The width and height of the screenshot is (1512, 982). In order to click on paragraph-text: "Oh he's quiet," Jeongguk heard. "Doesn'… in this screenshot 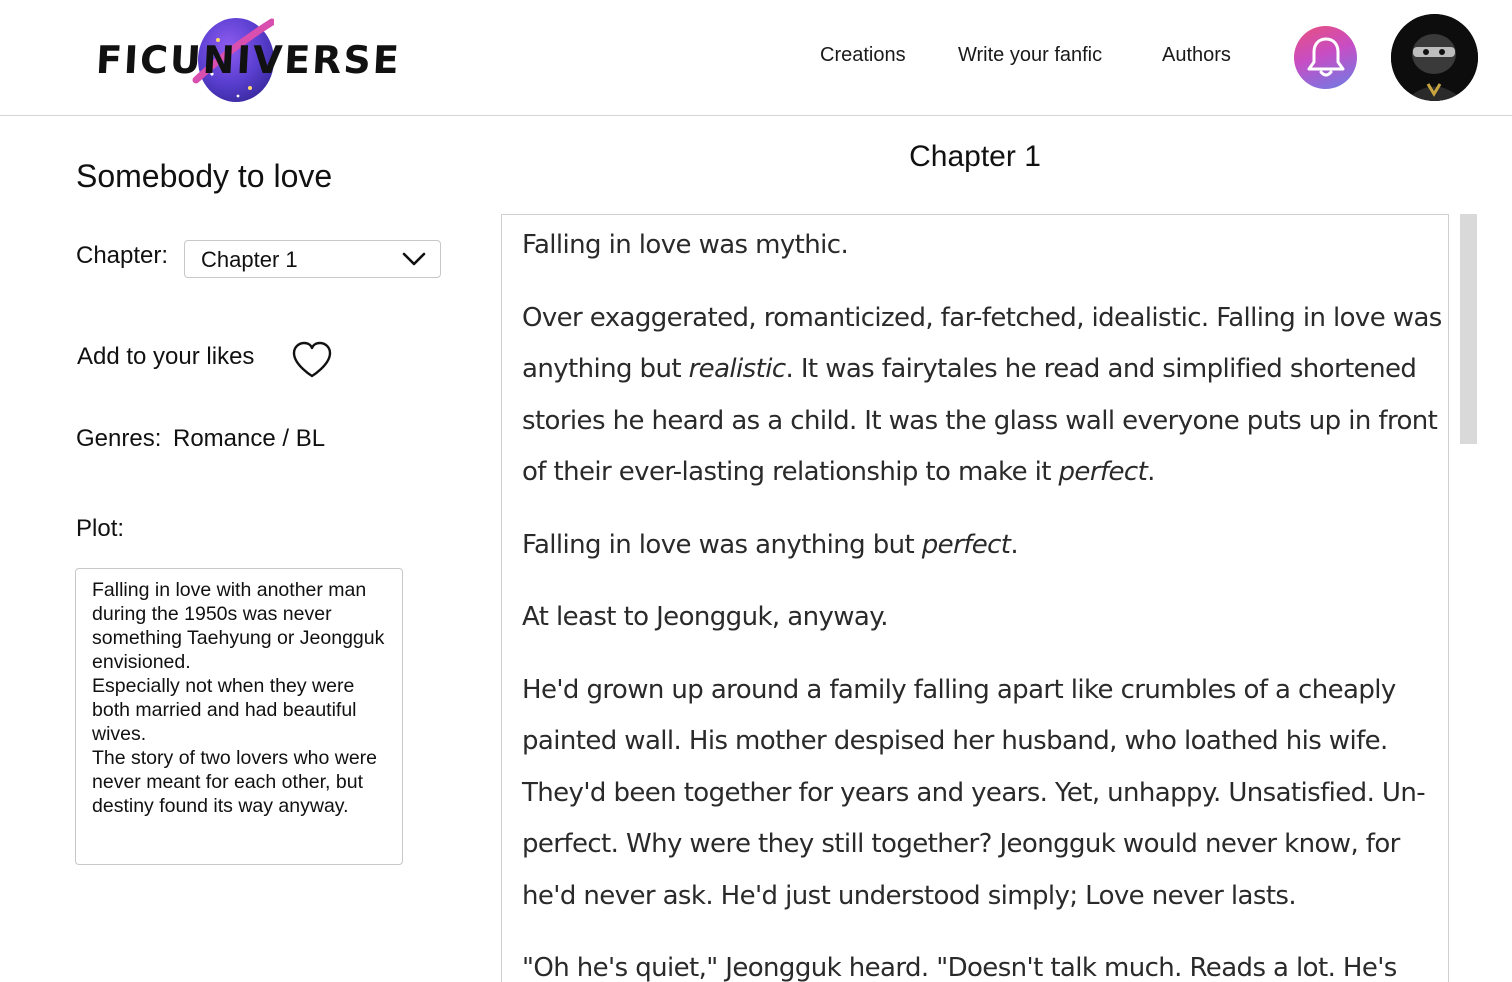, I will do `click(959, 967)`.